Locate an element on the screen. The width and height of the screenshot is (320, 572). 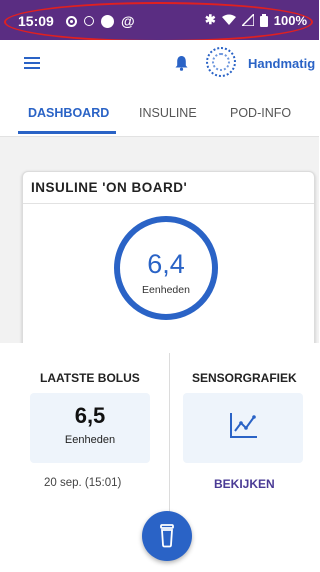
at-sign-icon: @ is located at coordinates (128, 21).